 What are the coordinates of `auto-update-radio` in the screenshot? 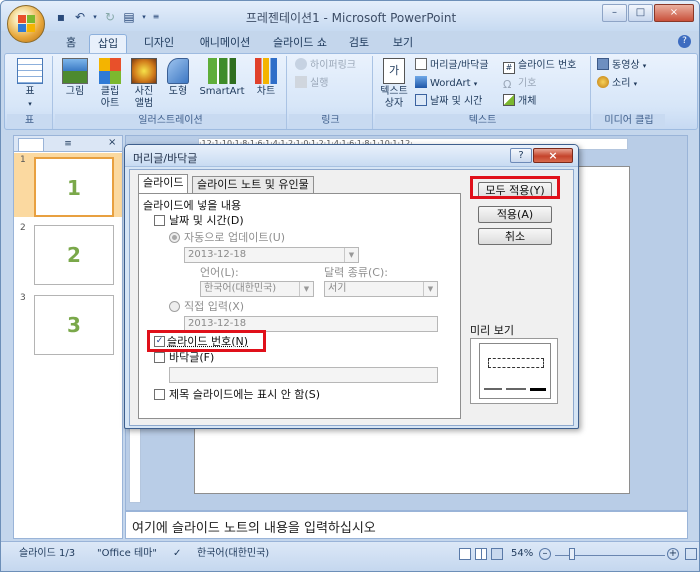 It's located at (174, 237).